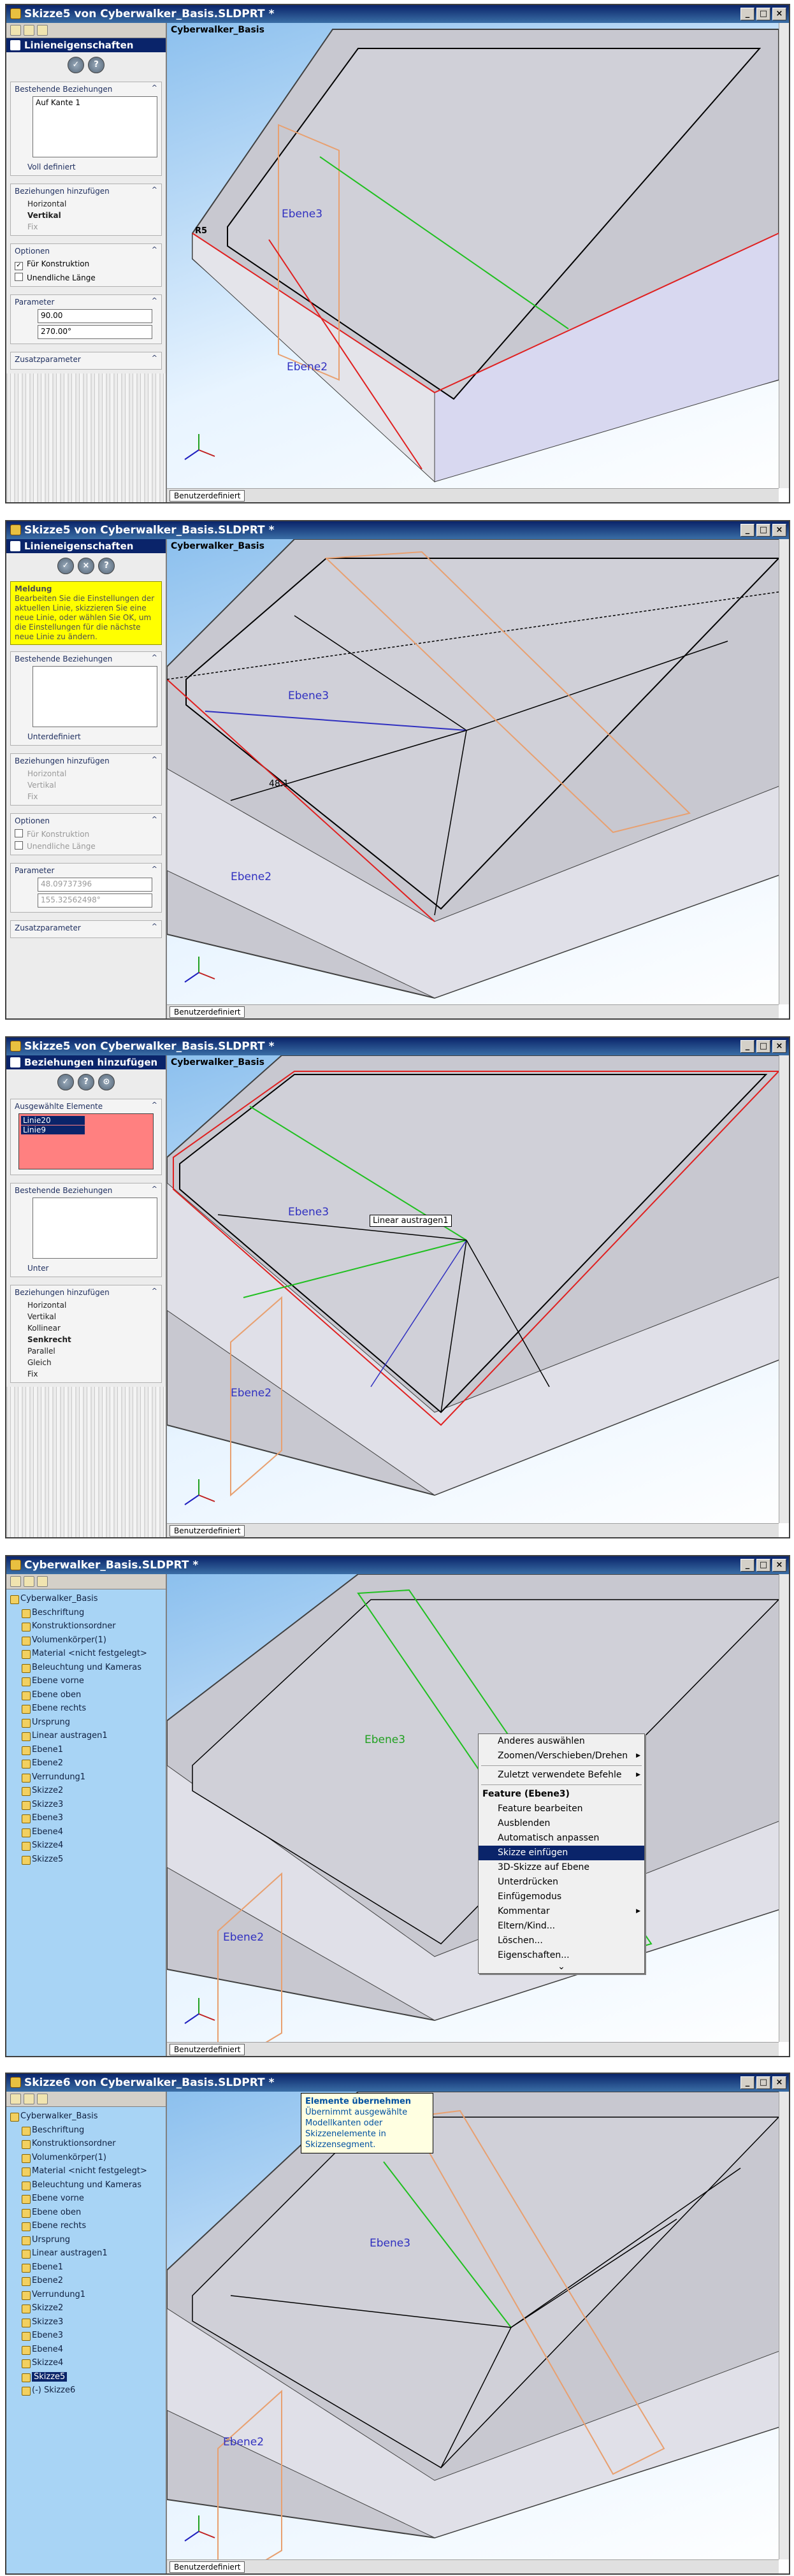 The width and height of the screenshot is (794, 2576). What do you see at coordinates (86, 1723) in the screenshot?
I see `tree-item: Ursprung` at bounding box center [86, 1723].